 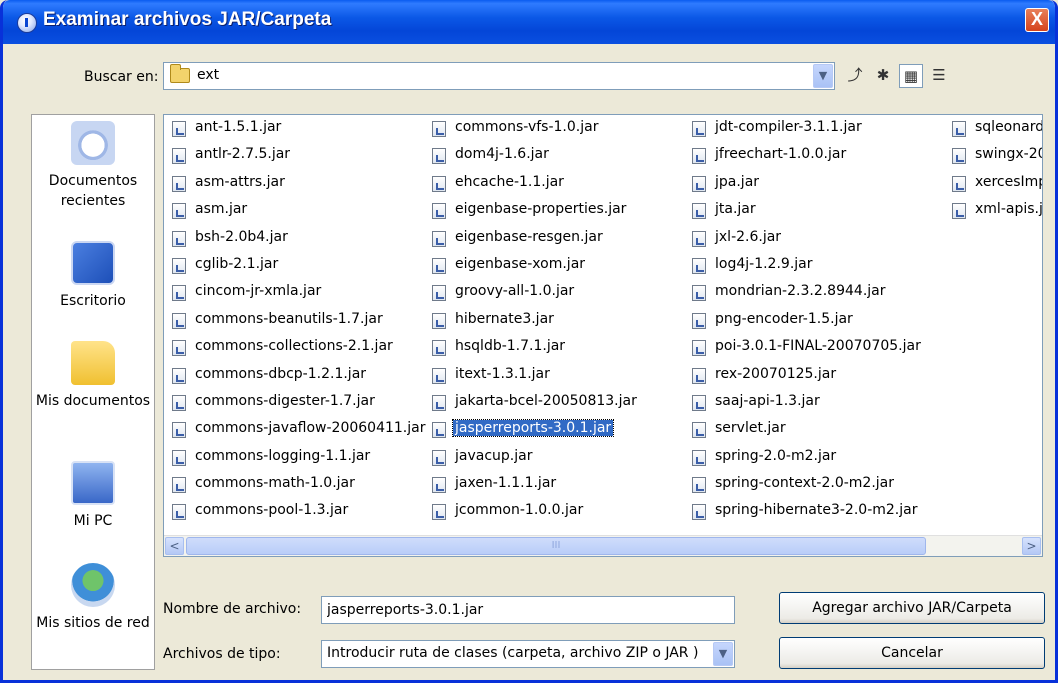 I want to click on window-title: Examinar archivos JAR/Carpeta, so click(x=187, y=19).